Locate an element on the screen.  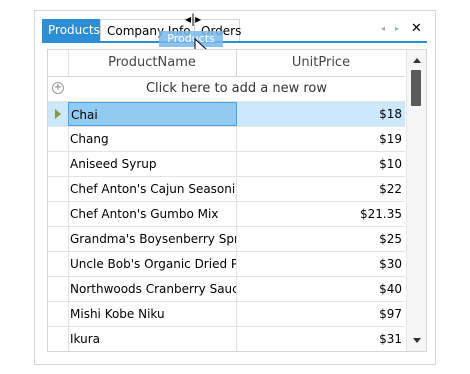
scroll-down-icon is located at coordinates (417, 340).